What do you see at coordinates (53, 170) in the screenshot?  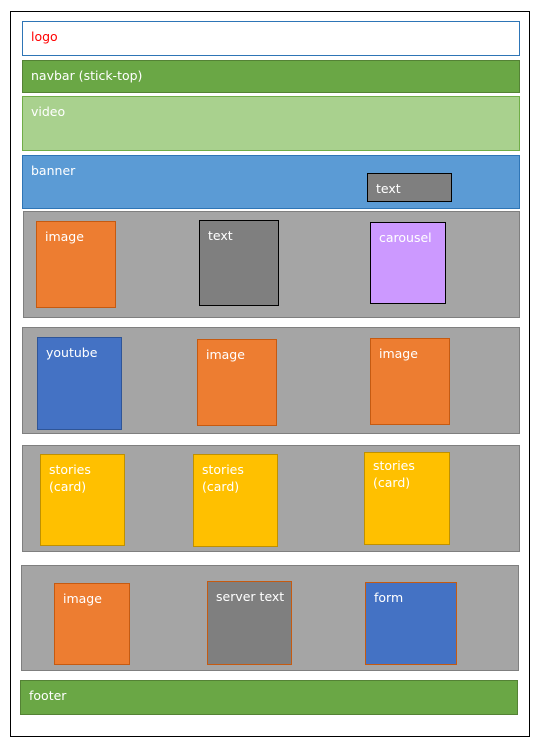 I see `banner-label: banner` at bounding box center [53, 170].